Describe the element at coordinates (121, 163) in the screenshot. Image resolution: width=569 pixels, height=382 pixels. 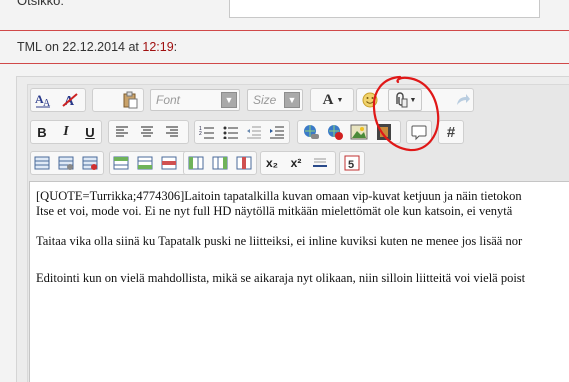
I see `insert-row-before-icon` at that location.